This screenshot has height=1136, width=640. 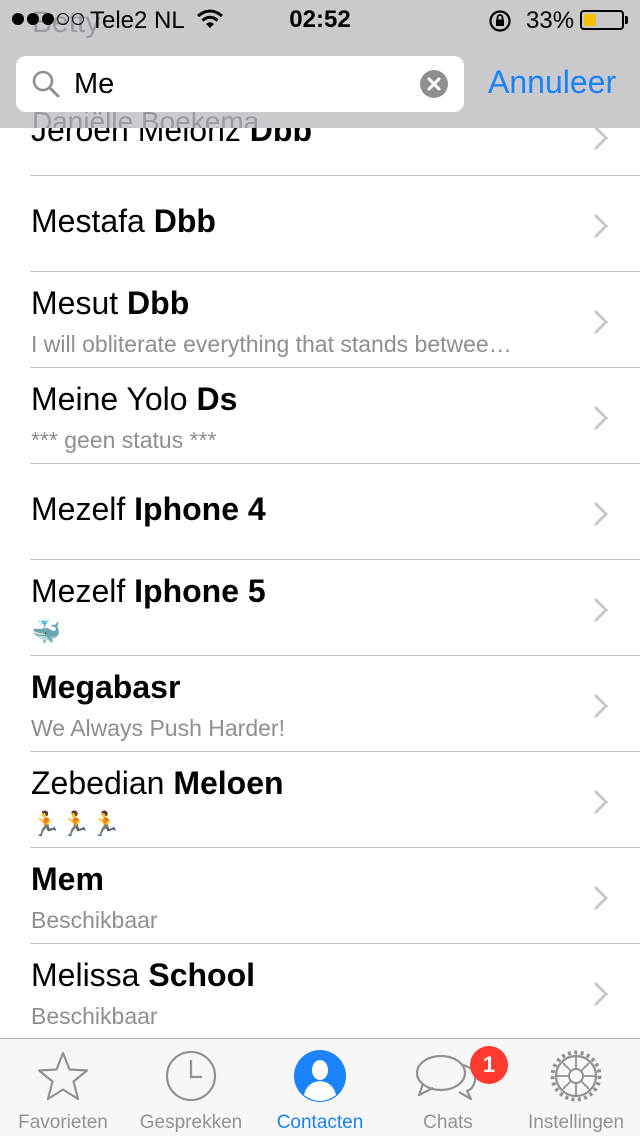 I want to click on list-item: Mezelf Iphone 4, so click(x=320, y=512).